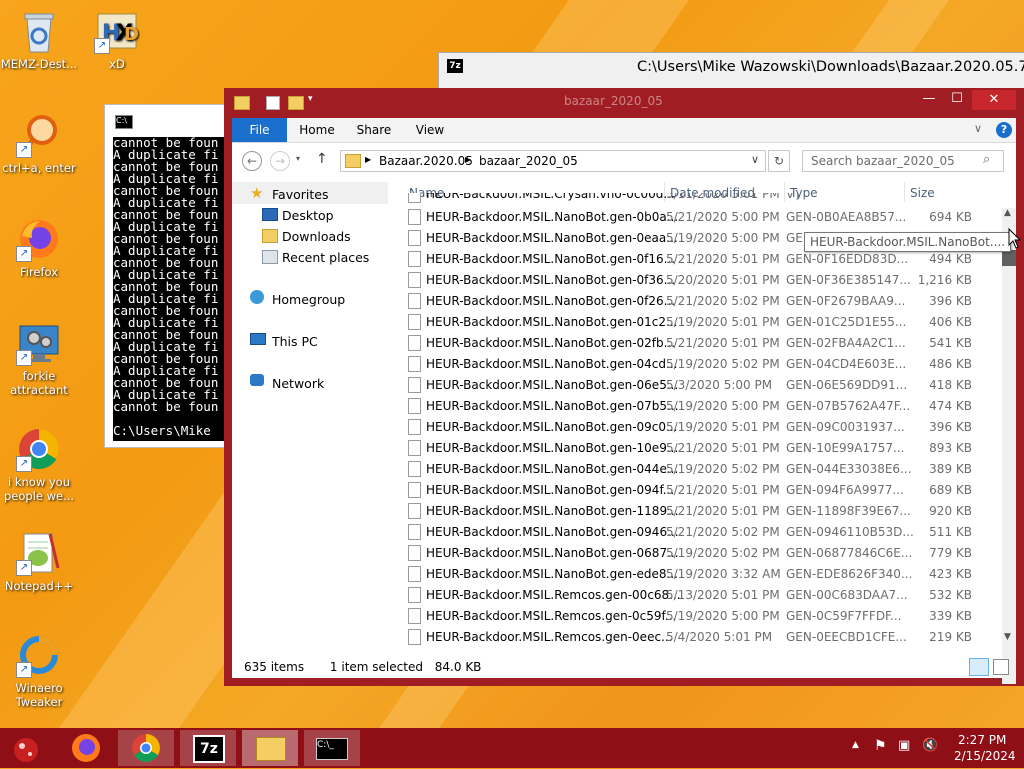 This screenshot has height=769, width=1024. What do you see at coordinates (957, 99) in the screenshot?
I see `maximize-button: ☐` at bounding box center [957, 99].